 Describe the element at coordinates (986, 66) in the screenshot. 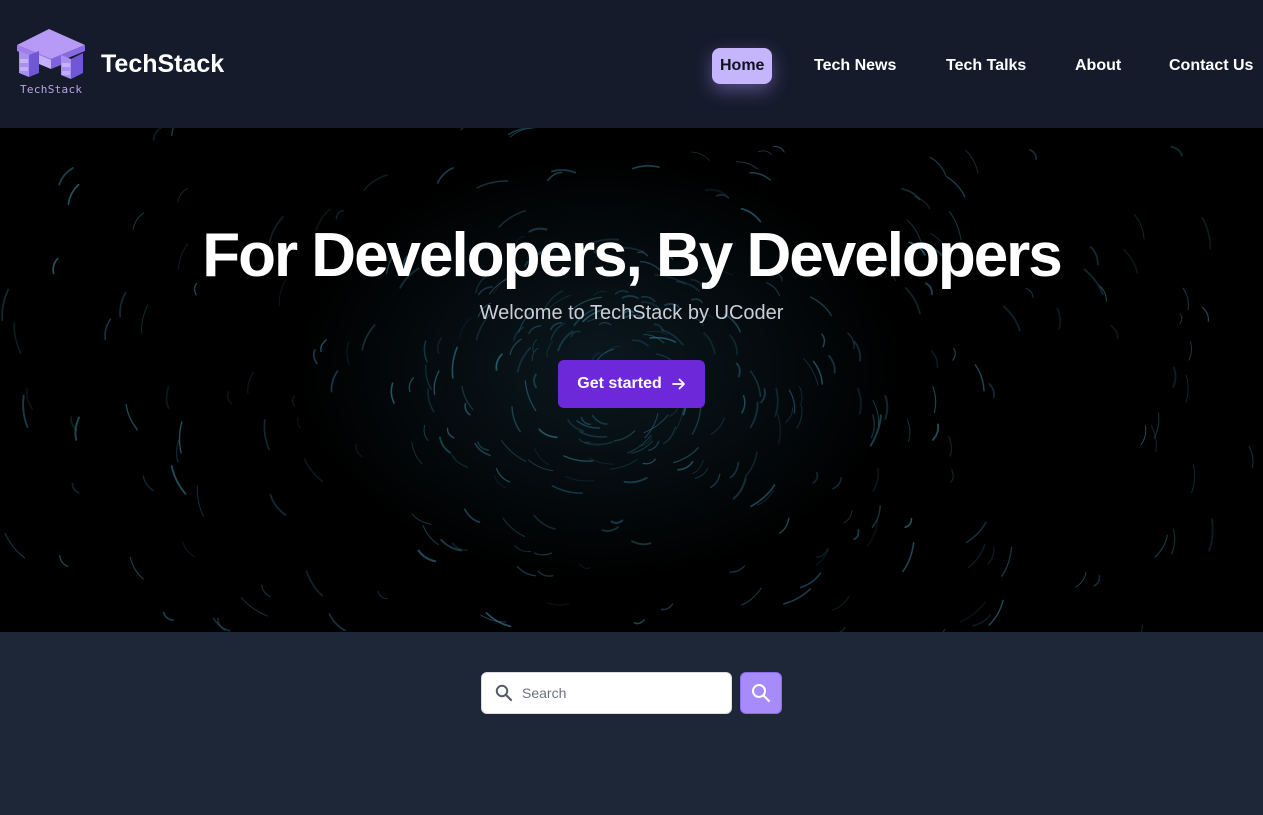

I see `nav-tech-talks: Tech Talks` at that location.